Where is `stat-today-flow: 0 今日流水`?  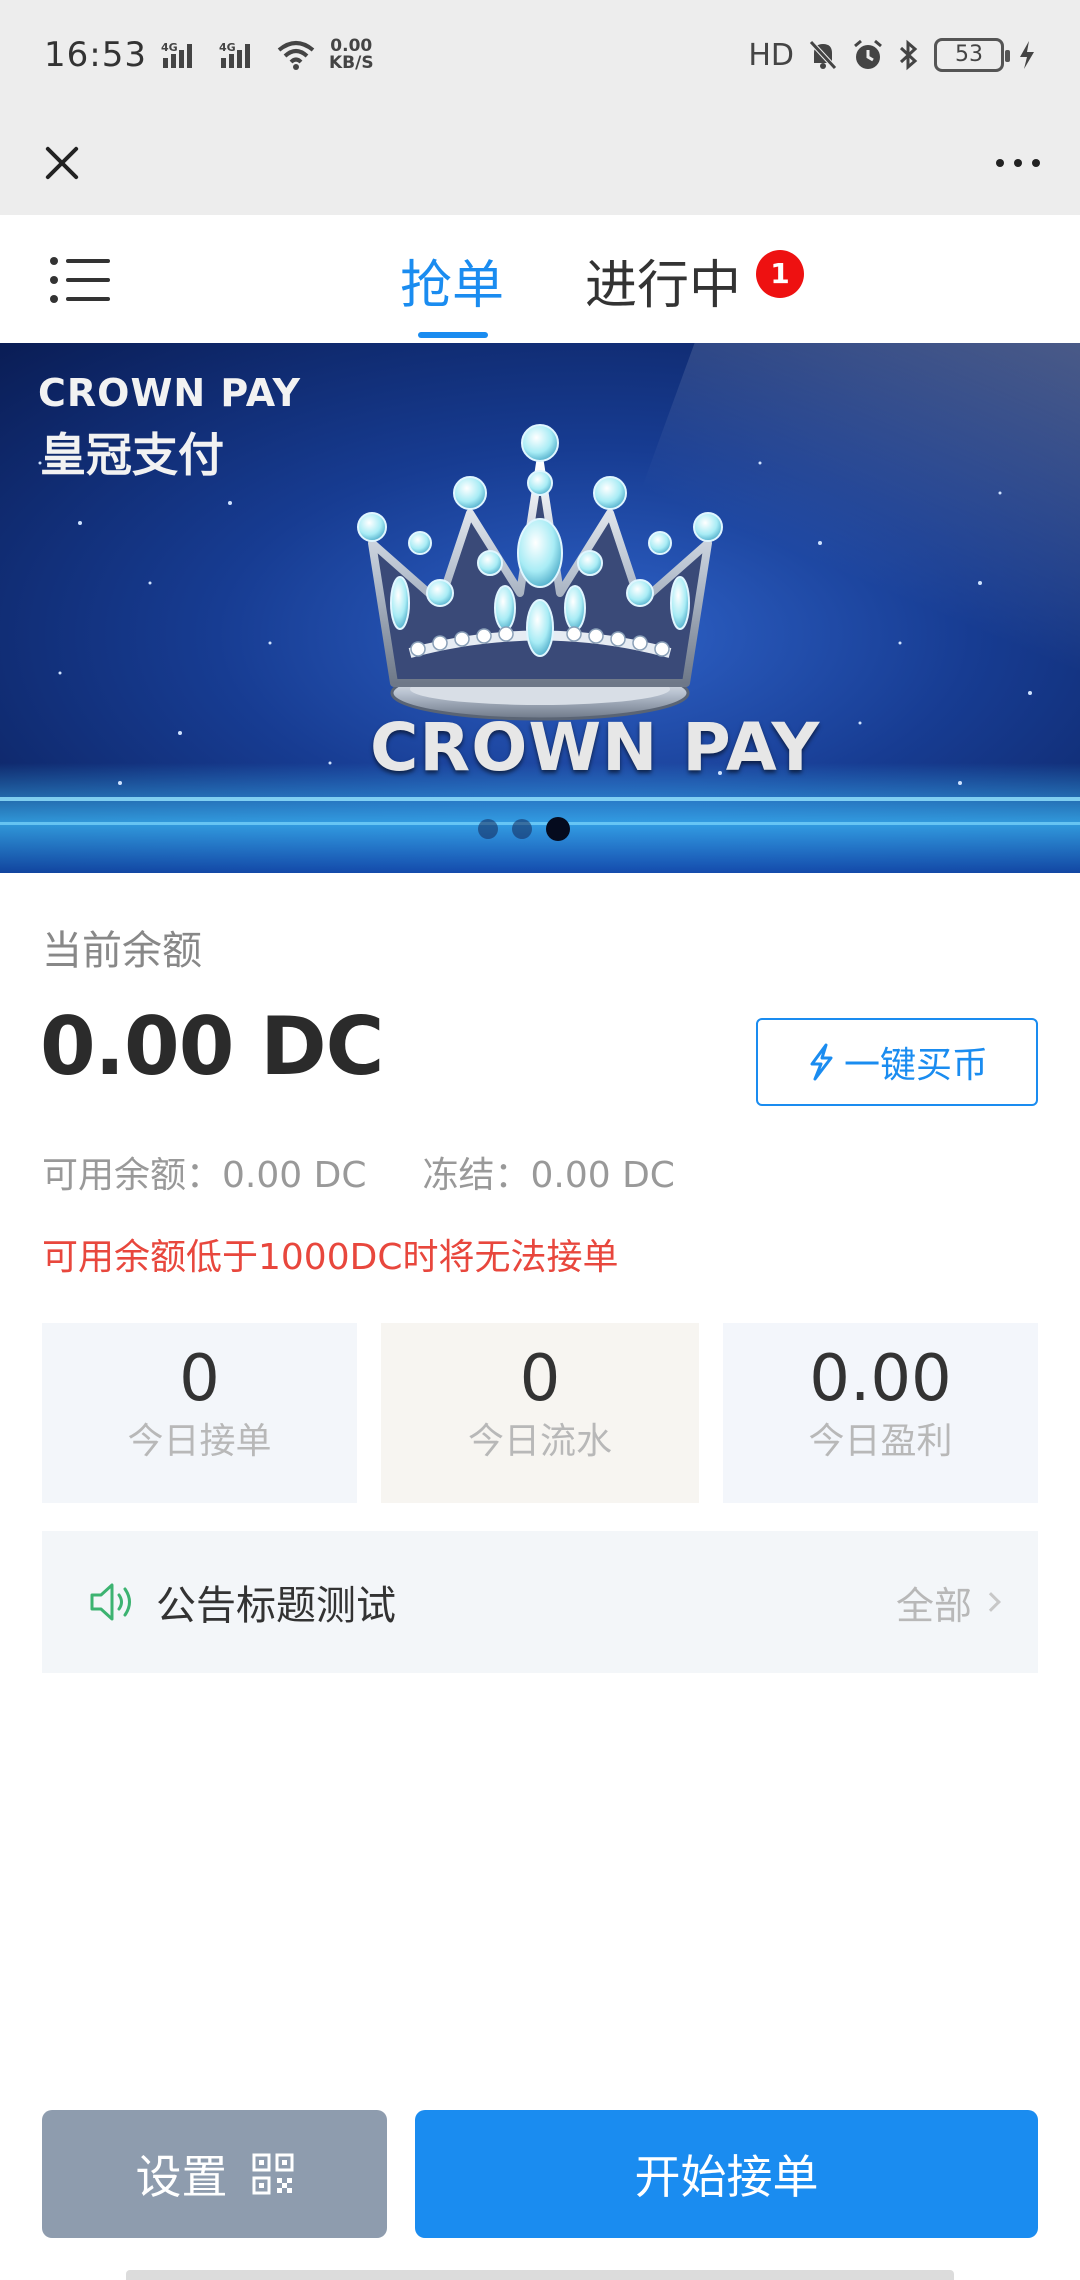
stat-today-flow: 0 今日流水 is located at coordinates (540, 1413).